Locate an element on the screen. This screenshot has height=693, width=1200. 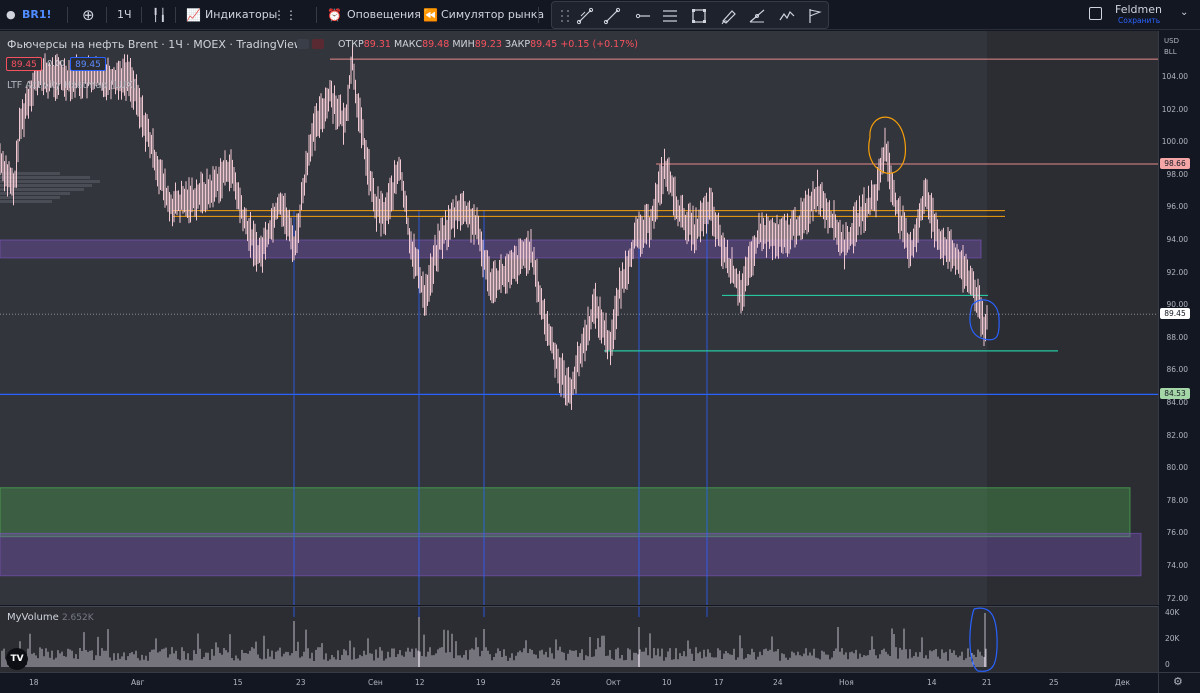
time-tick: 15 is located at coordinates (238, 682).